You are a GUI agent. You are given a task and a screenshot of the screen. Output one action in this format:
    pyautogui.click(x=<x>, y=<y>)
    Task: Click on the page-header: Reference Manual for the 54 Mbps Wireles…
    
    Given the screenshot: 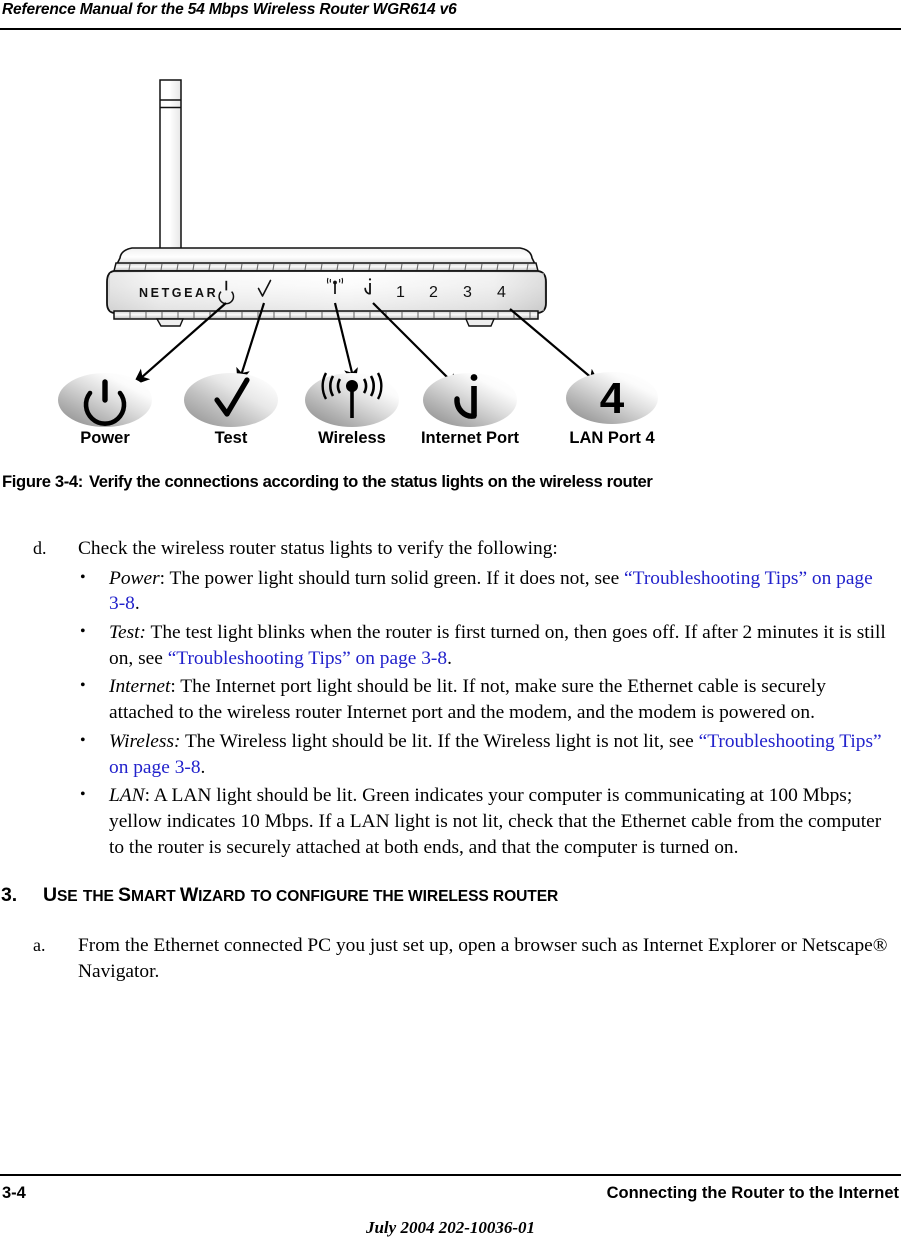 What is the action you would take?
    pyautogui.click(x=450, y=15)
    